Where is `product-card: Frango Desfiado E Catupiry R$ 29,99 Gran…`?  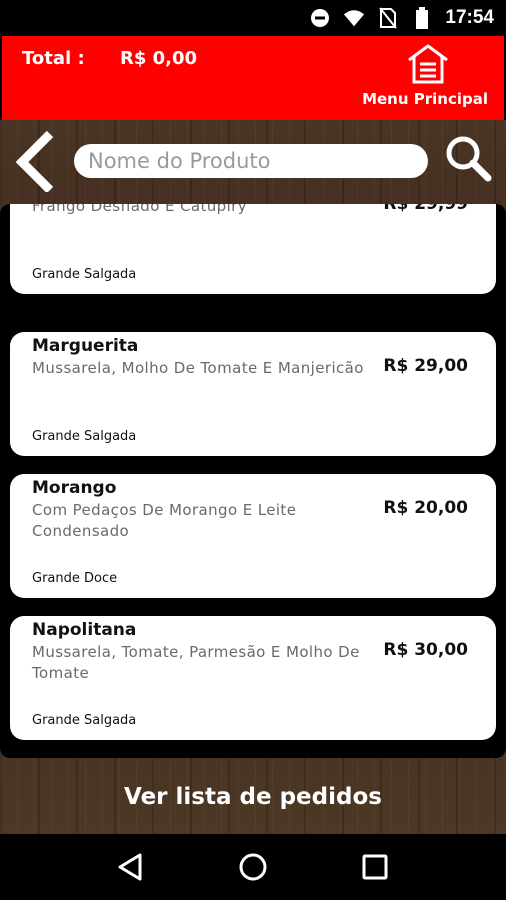 product-card: Frango Desfiado E Catupiry R$ 29,99 Gran… is located at coordinates (253, 249).